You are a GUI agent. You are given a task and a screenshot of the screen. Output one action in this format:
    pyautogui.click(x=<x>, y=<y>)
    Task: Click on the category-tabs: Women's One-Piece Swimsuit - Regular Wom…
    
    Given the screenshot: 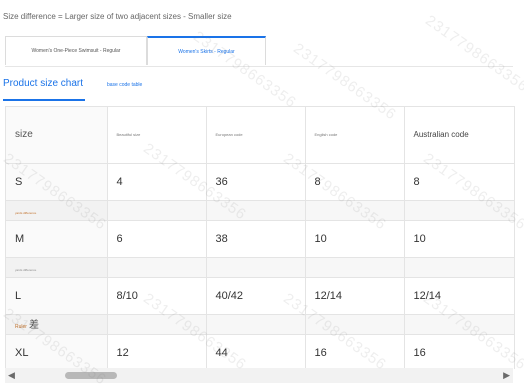 What is the action you would take?
    pyautogui.click(x=259, y=51)
    